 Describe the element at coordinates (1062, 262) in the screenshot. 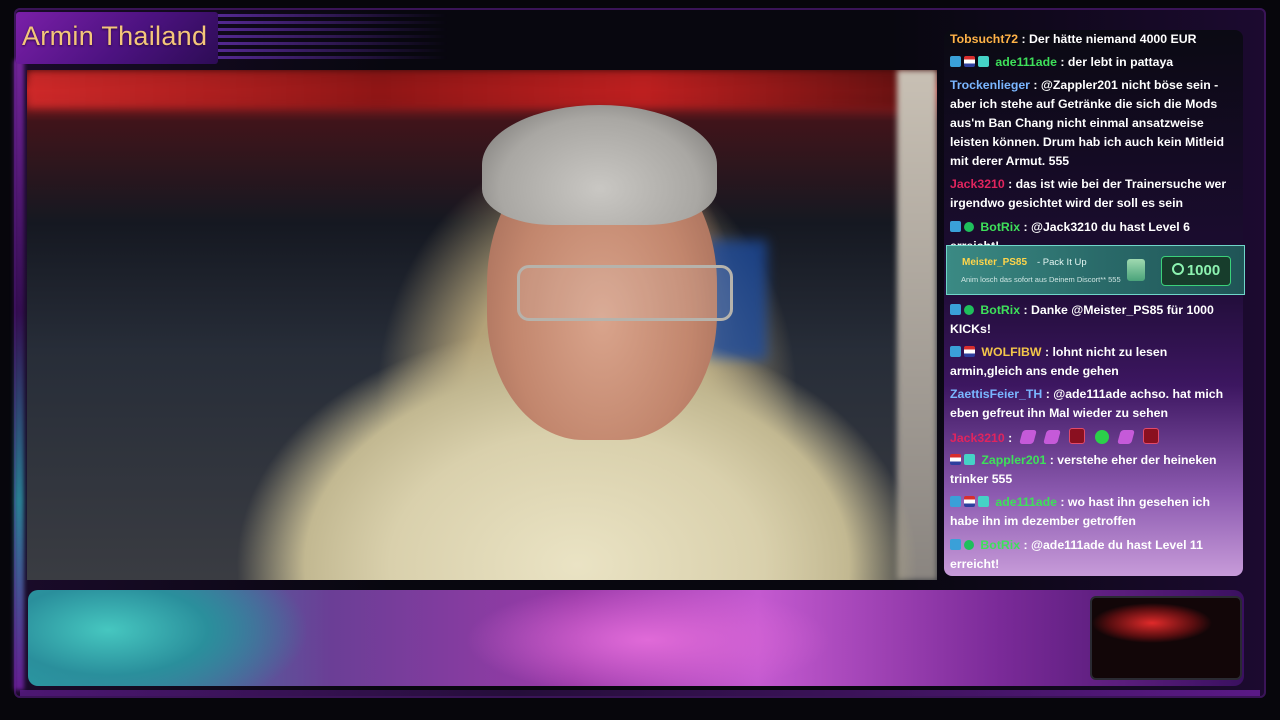

I see `gift-title: - Pack It Up` at that location.